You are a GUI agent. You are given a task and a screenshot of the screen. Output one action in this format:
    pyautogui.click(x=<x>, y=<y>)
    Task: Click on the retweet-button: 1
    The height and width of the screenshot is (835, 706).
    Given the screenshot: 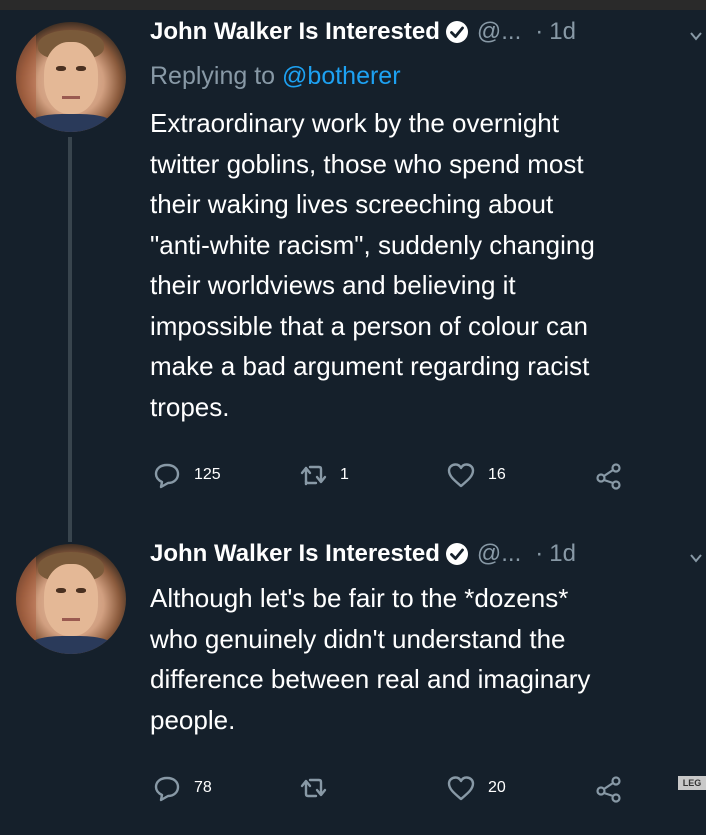 What is the action you would take?
    pyautogui.click(x=323, y=475)
    